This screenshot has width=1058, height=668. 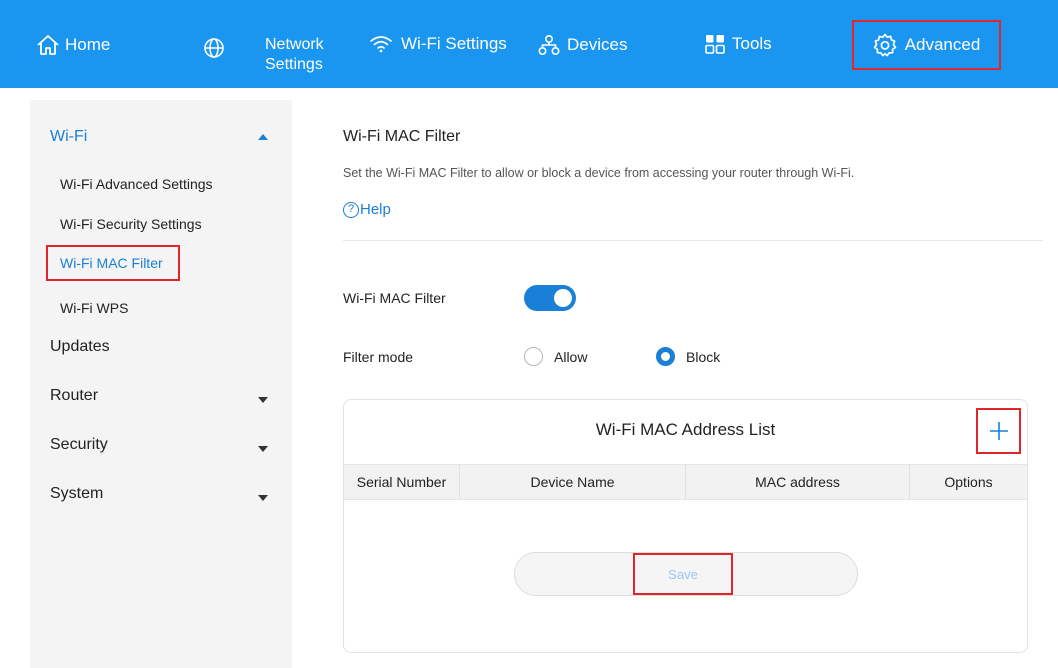 What do you see at coordinates (571, 356) in the screenshot?
I see `radio-label: Allow` at bounding box center [571, 356].